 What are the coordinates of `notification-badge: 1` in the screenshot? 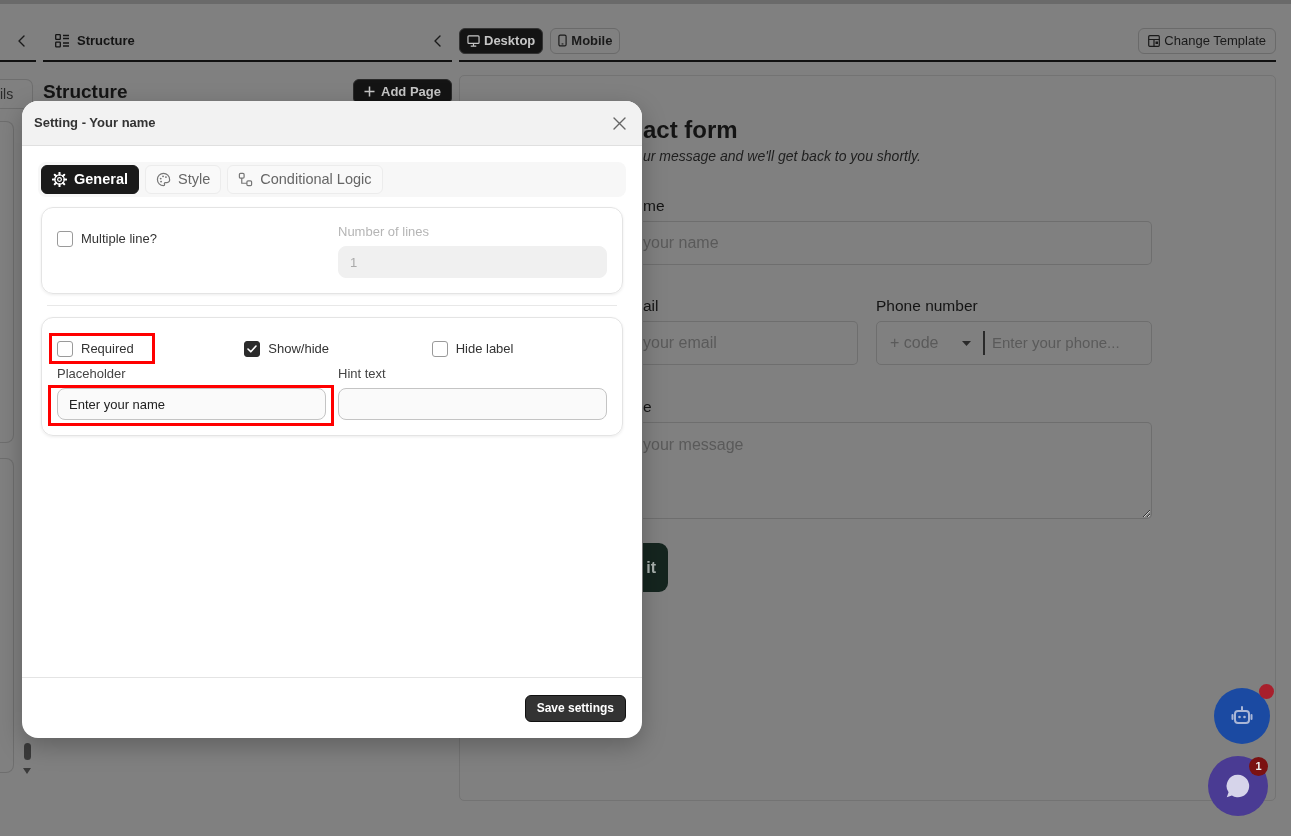 It's located at (1258, 766).